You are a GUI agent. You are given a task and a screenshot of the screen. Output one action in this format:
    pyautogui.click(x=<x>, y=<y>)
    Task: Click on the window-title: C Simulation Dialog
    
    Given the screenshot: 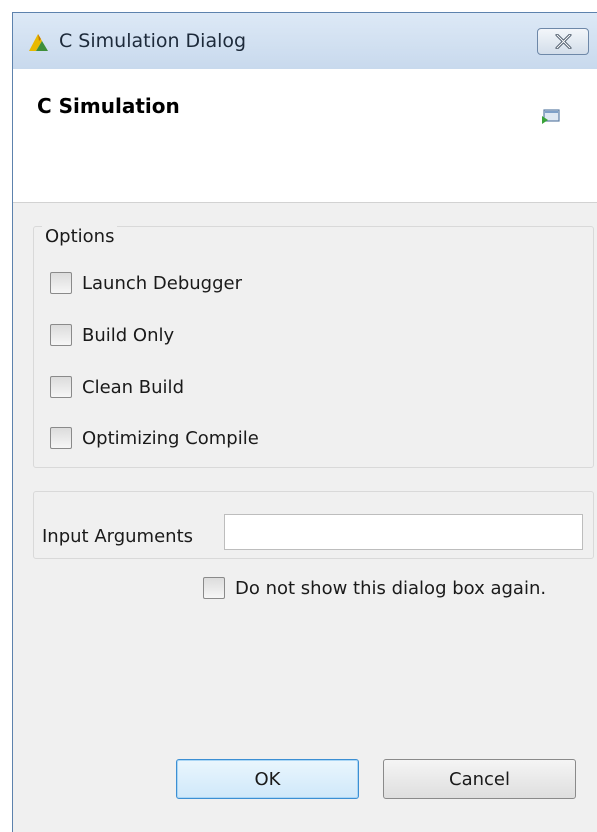 What is the action you would take?
    pyautogui.click(x=153, y=41)
    